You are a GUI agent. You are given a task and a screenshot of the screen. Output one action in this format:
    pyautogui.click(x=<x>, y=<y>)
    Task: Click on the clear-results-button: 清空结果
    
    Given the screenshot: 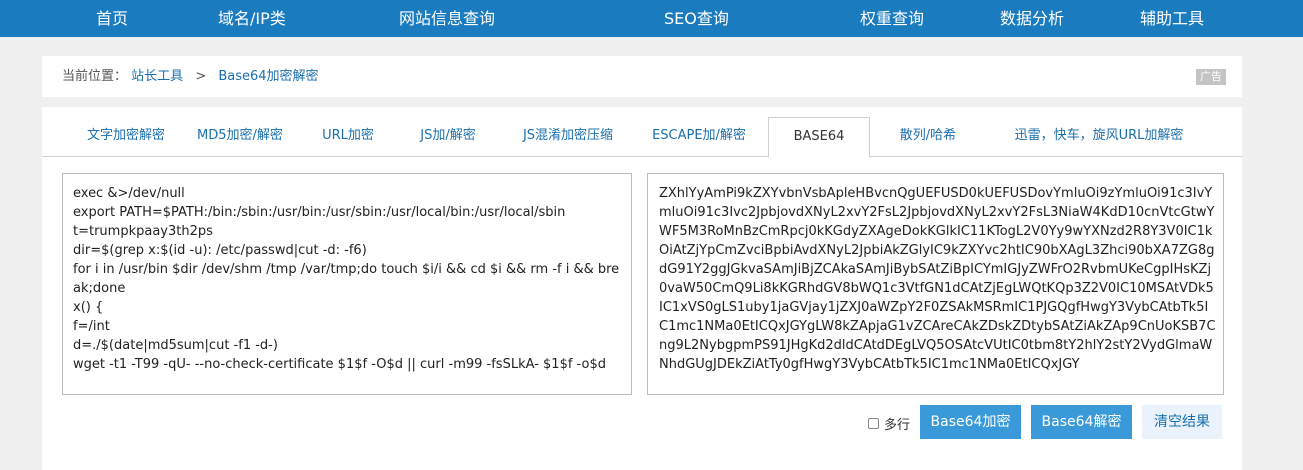 What is the action you would take?
    pyautogui.click(x=1182, y=422)
    